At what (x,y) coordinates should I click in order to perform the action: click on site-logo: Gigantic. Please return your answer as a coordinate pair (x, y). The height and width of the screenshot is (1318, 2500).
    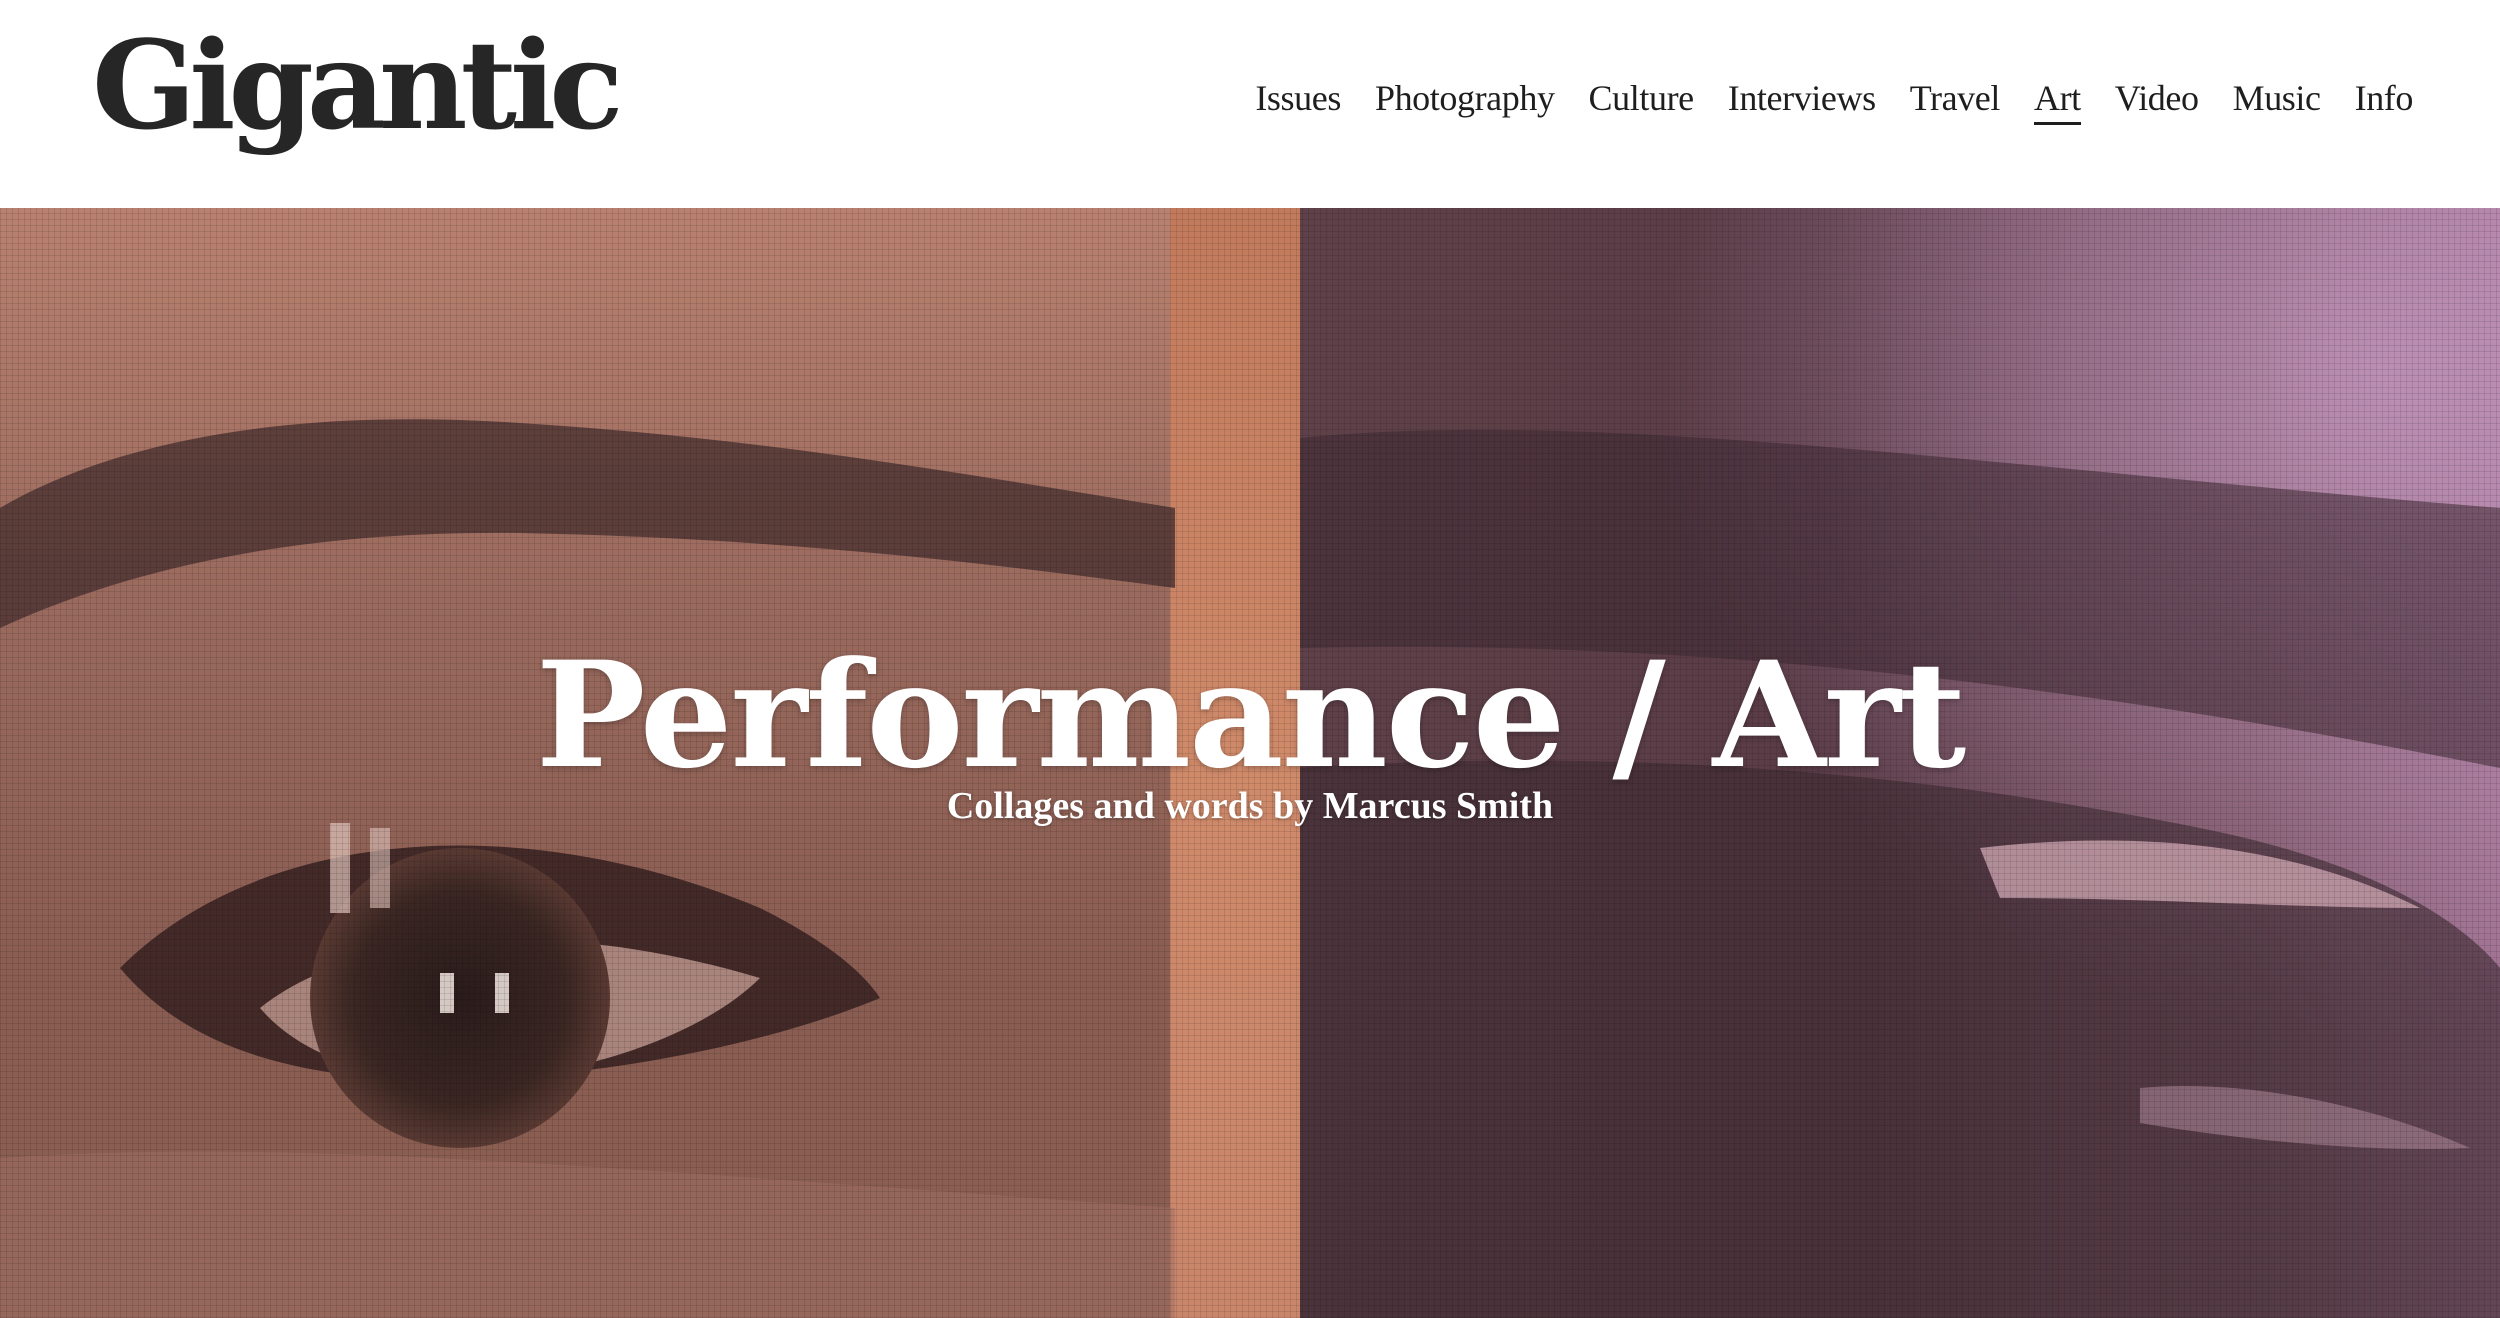
    Looking at the image, I should click on (358, 85).